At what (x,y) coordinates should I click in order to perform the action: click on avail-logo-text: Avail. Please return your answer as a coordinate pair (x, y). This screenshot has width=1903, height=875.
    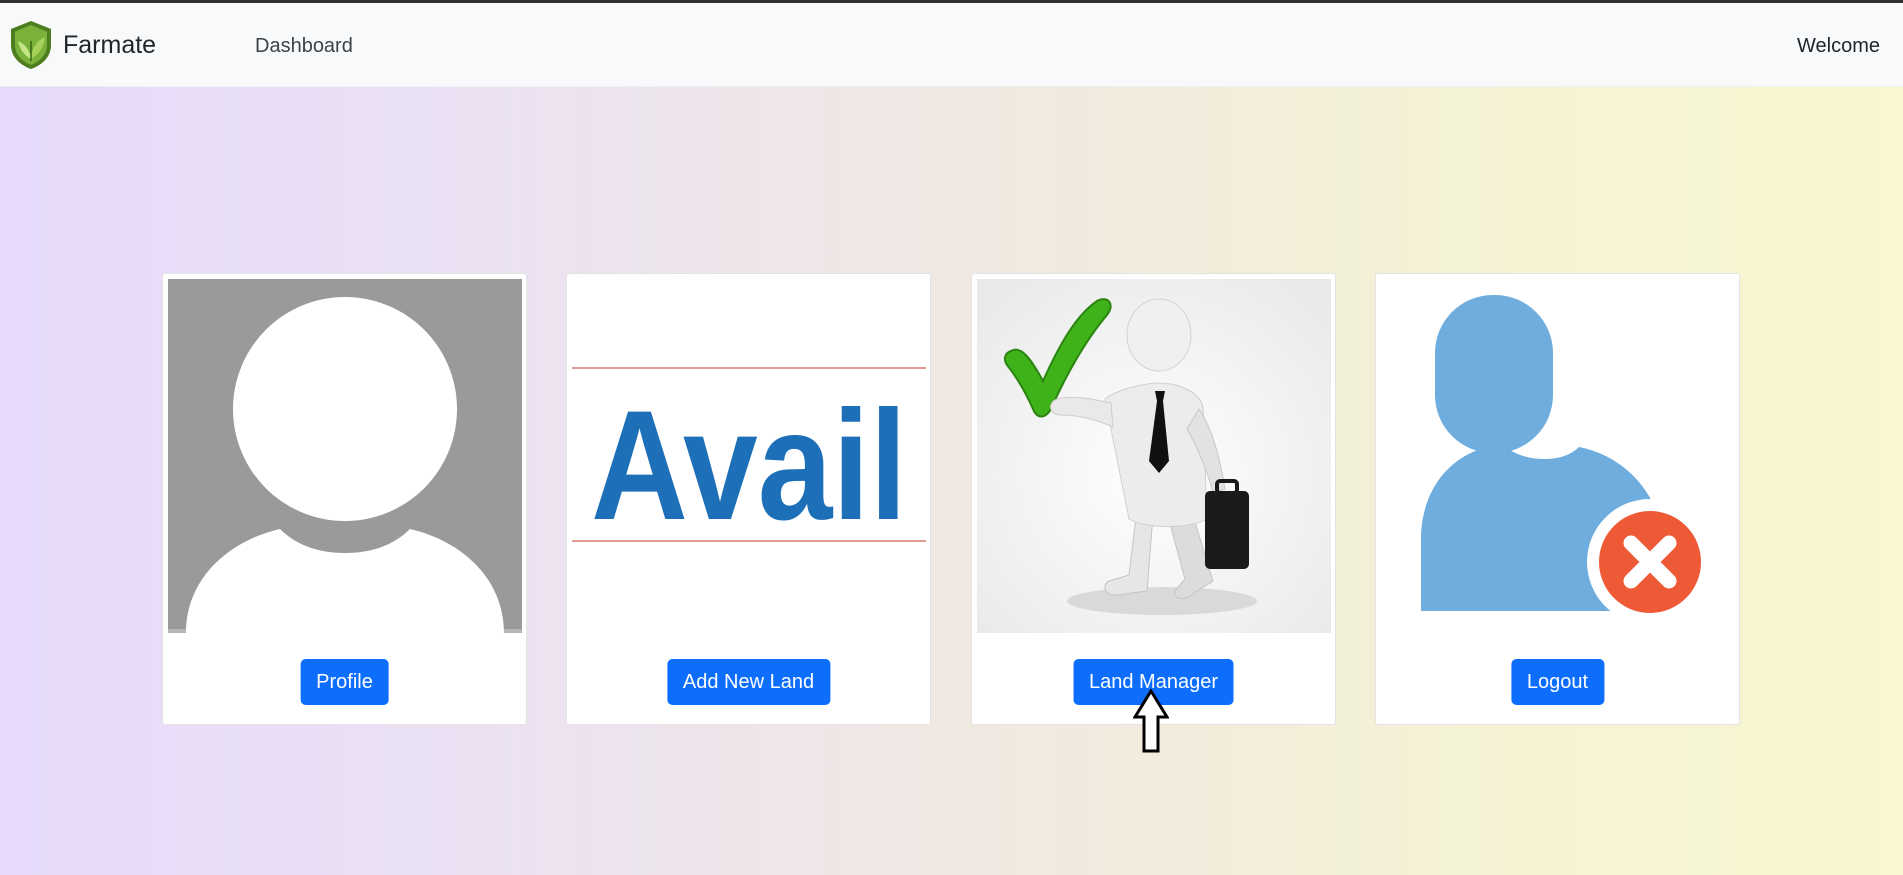
    Looking at the image, I should click on (749, 466).